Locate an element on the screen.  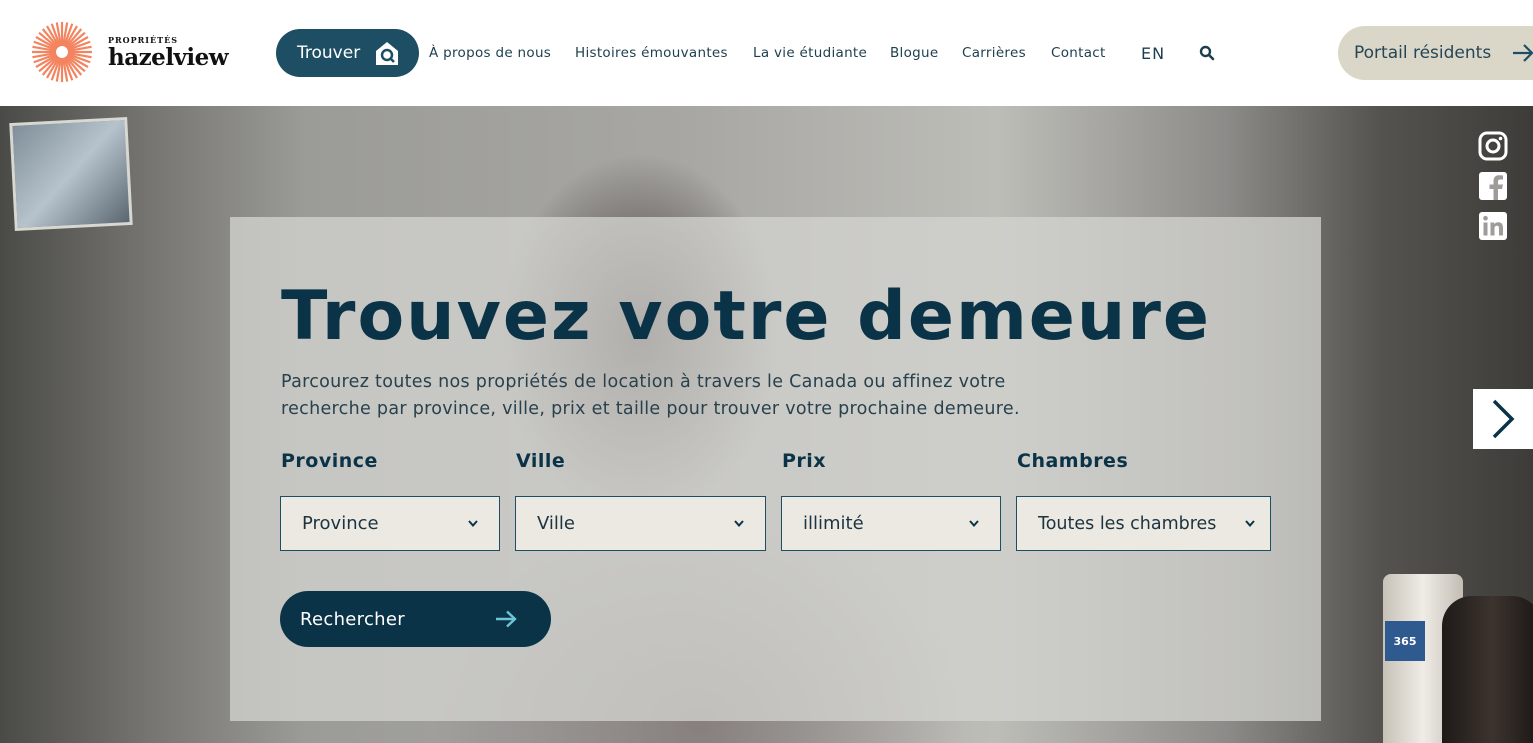
bedrooms-label: Chambres is located at coordinates (1073, 461).